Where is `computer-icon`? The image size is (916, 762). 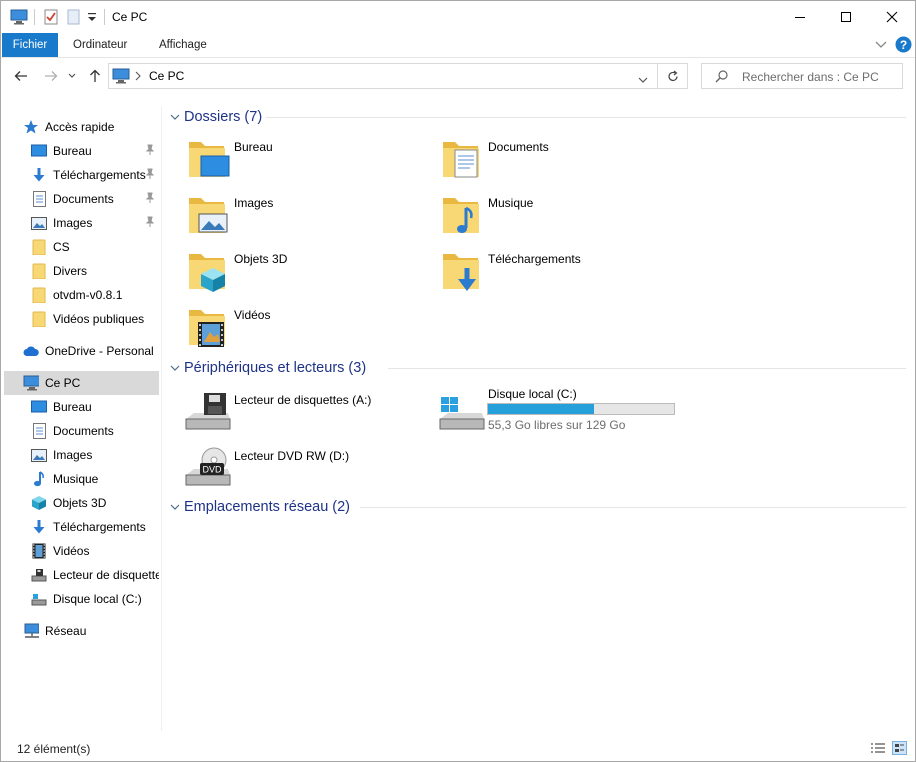 computer-icon is located at coordinates (19, 18).